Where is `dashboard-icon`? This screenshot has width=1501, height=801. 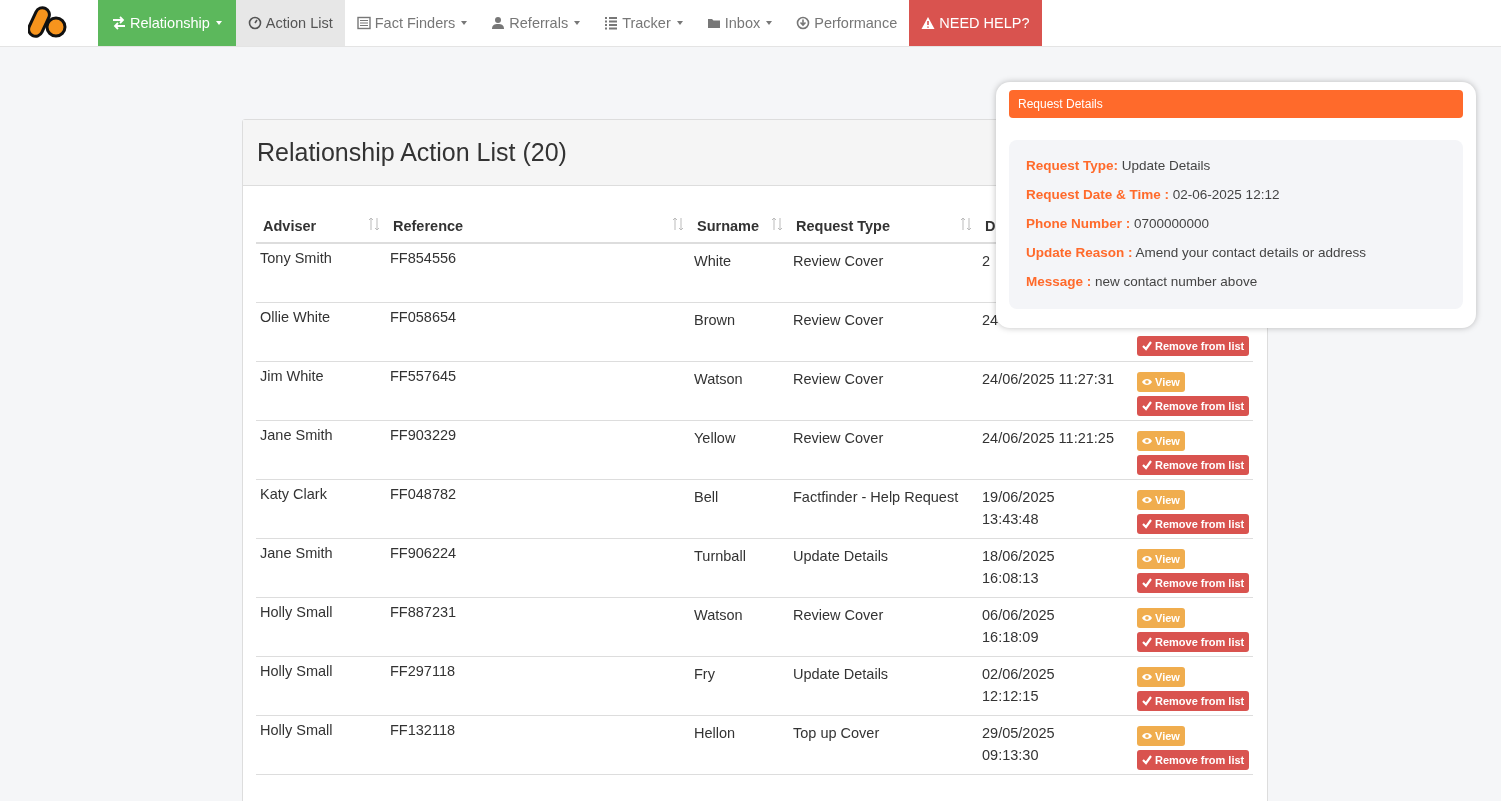
dashboard-icon is located at coordinates (254, 23).